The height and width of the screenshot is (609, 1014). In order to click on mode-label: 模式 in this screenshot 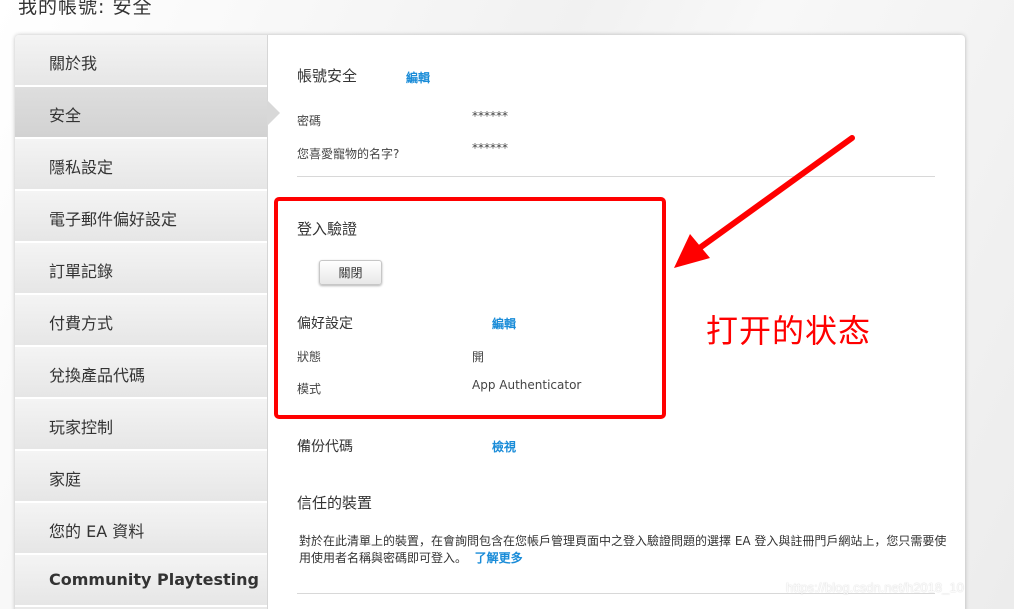, I will do `click(309, 389)`.